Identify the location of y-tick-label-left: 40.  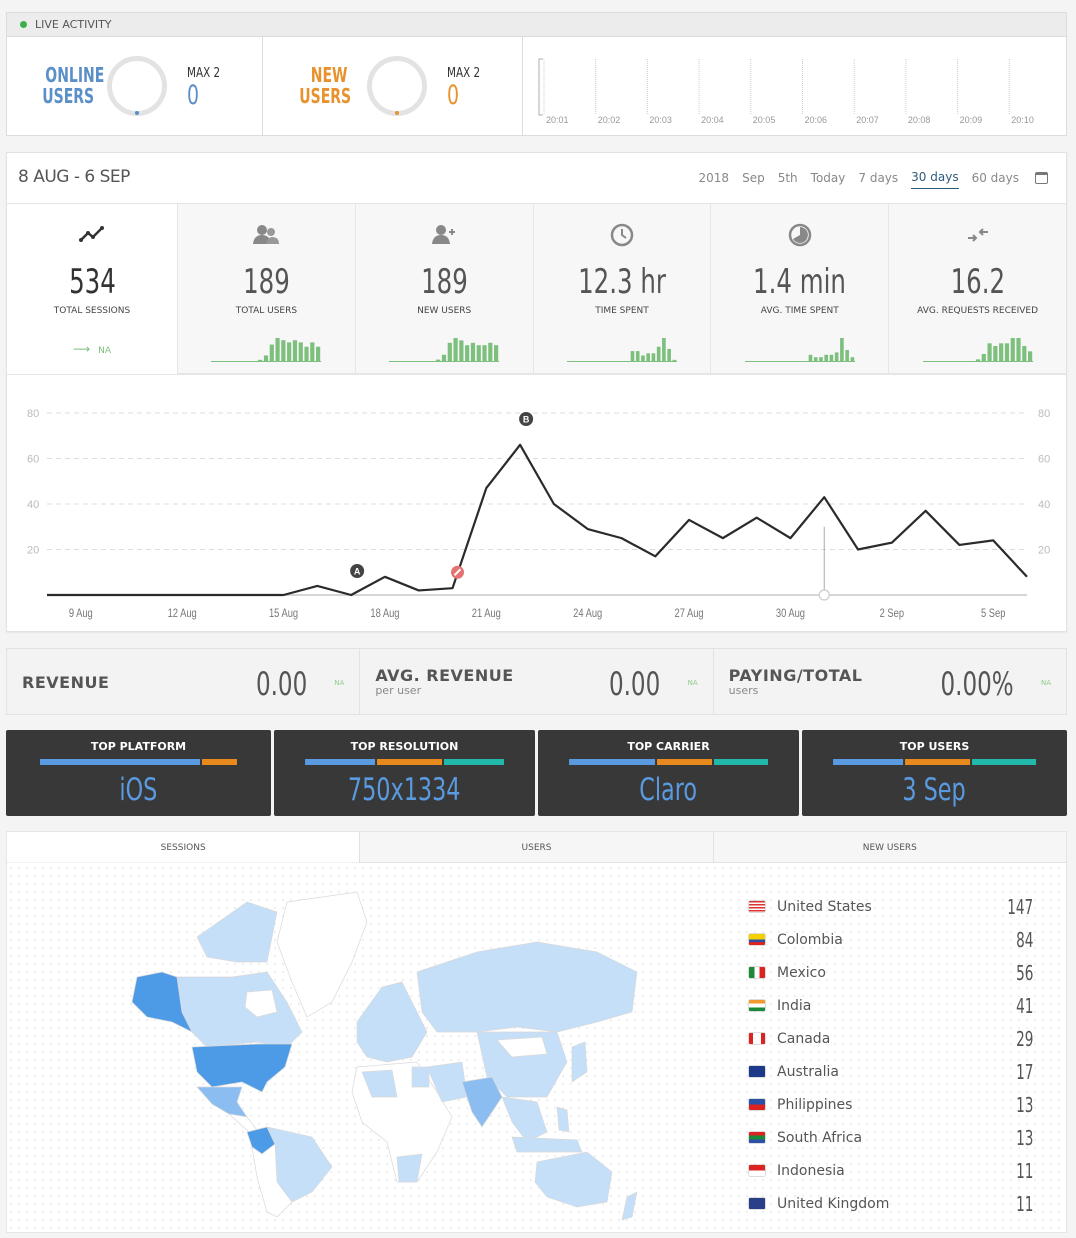
(33, 505).